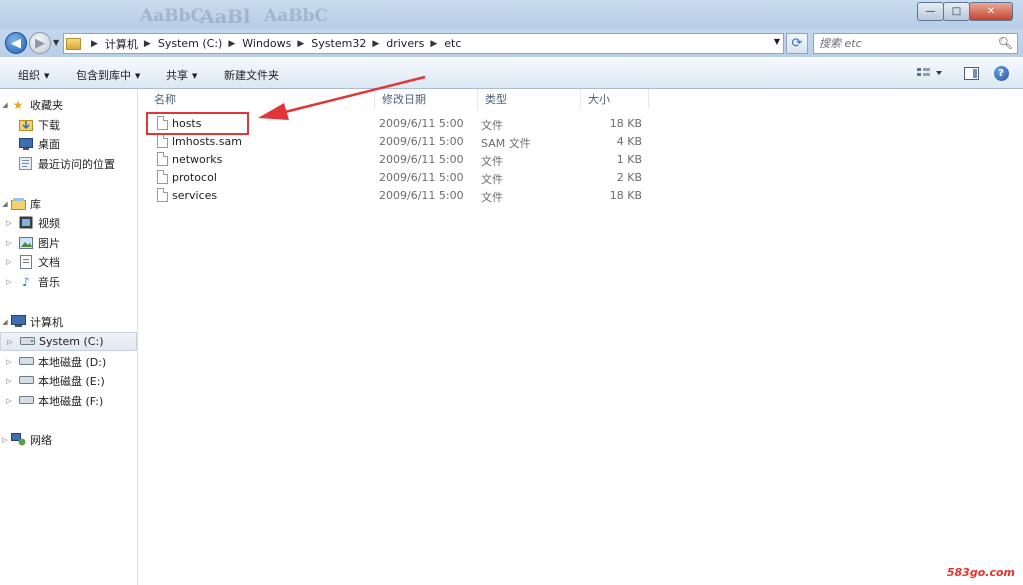 This screenshot has height=585, width=1023. Describe the element at coordinates (68, 124) in the screenshot. I see `nav-item-downloads: 下载` at that location.